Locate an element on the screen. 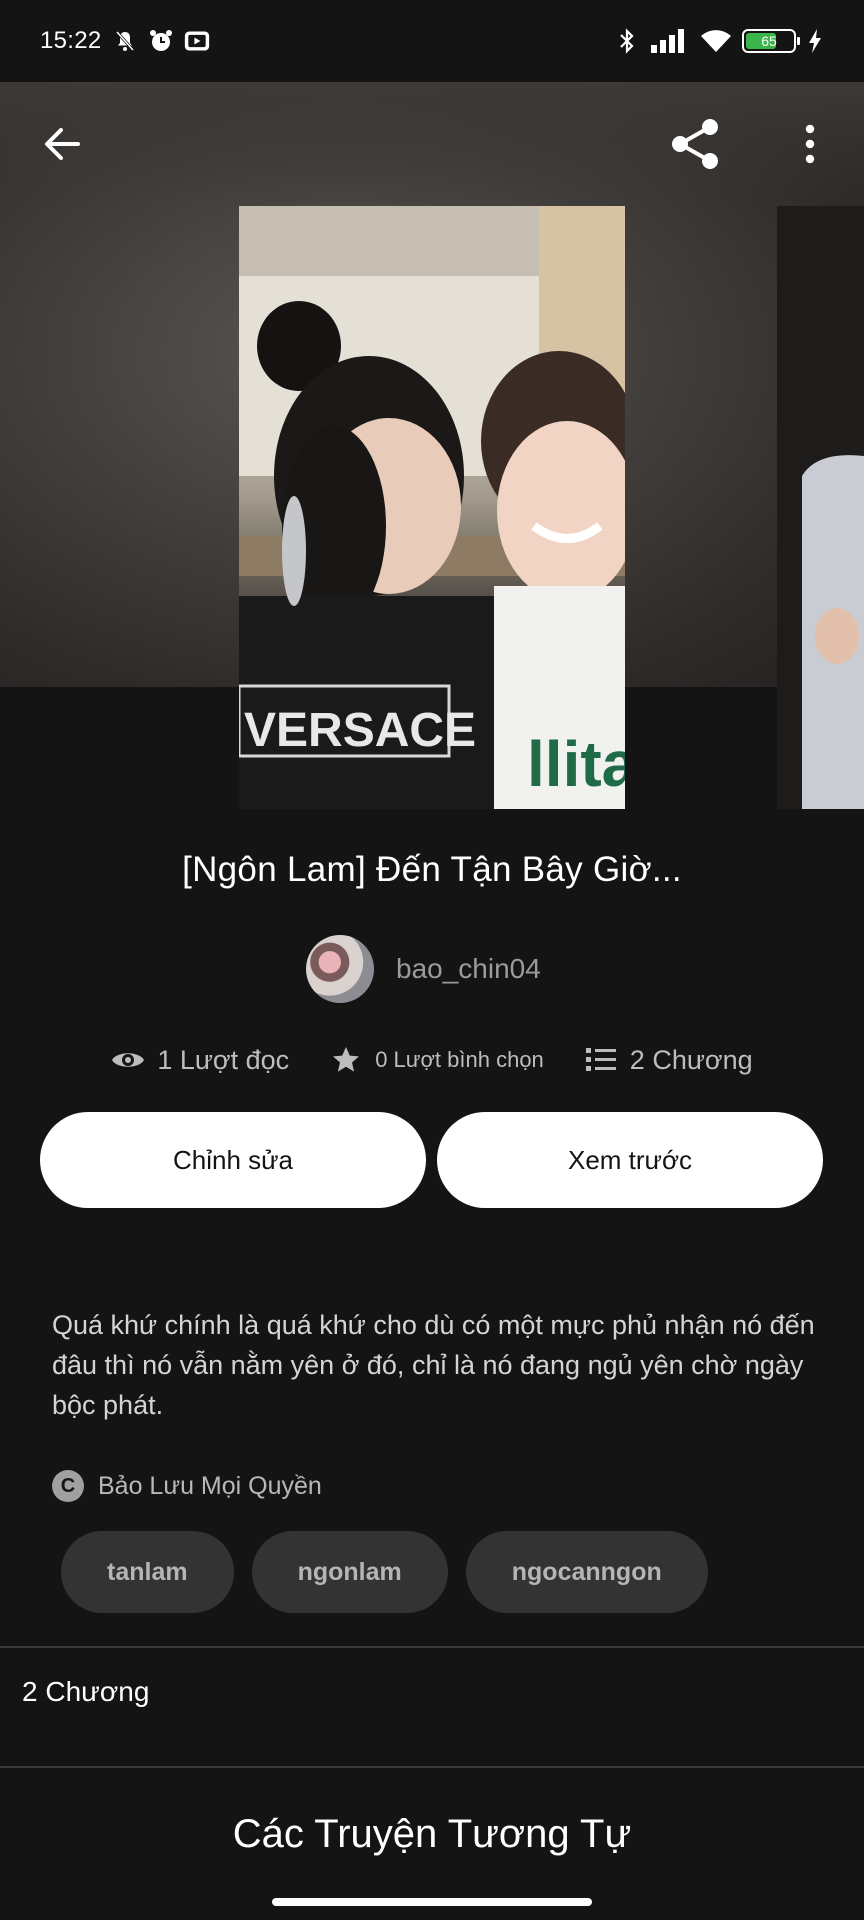 The image size is (864, 1920). stat-chapters: 2 Chương is located at coordinates (668, 1060).